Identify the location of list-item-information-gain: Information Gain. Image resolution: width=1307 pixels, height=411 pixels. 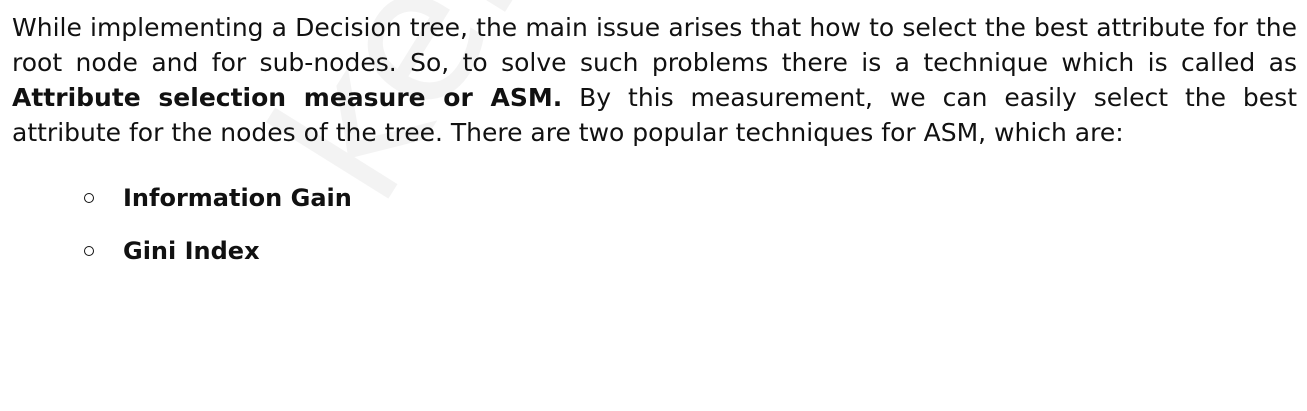
(654, 198).